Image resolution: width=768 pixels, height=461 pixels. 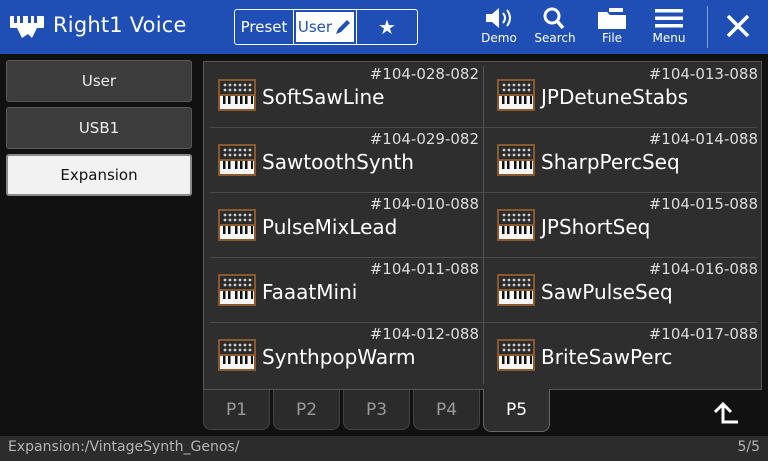 I want to click on tab-user: User, so click(x=325, y=27).